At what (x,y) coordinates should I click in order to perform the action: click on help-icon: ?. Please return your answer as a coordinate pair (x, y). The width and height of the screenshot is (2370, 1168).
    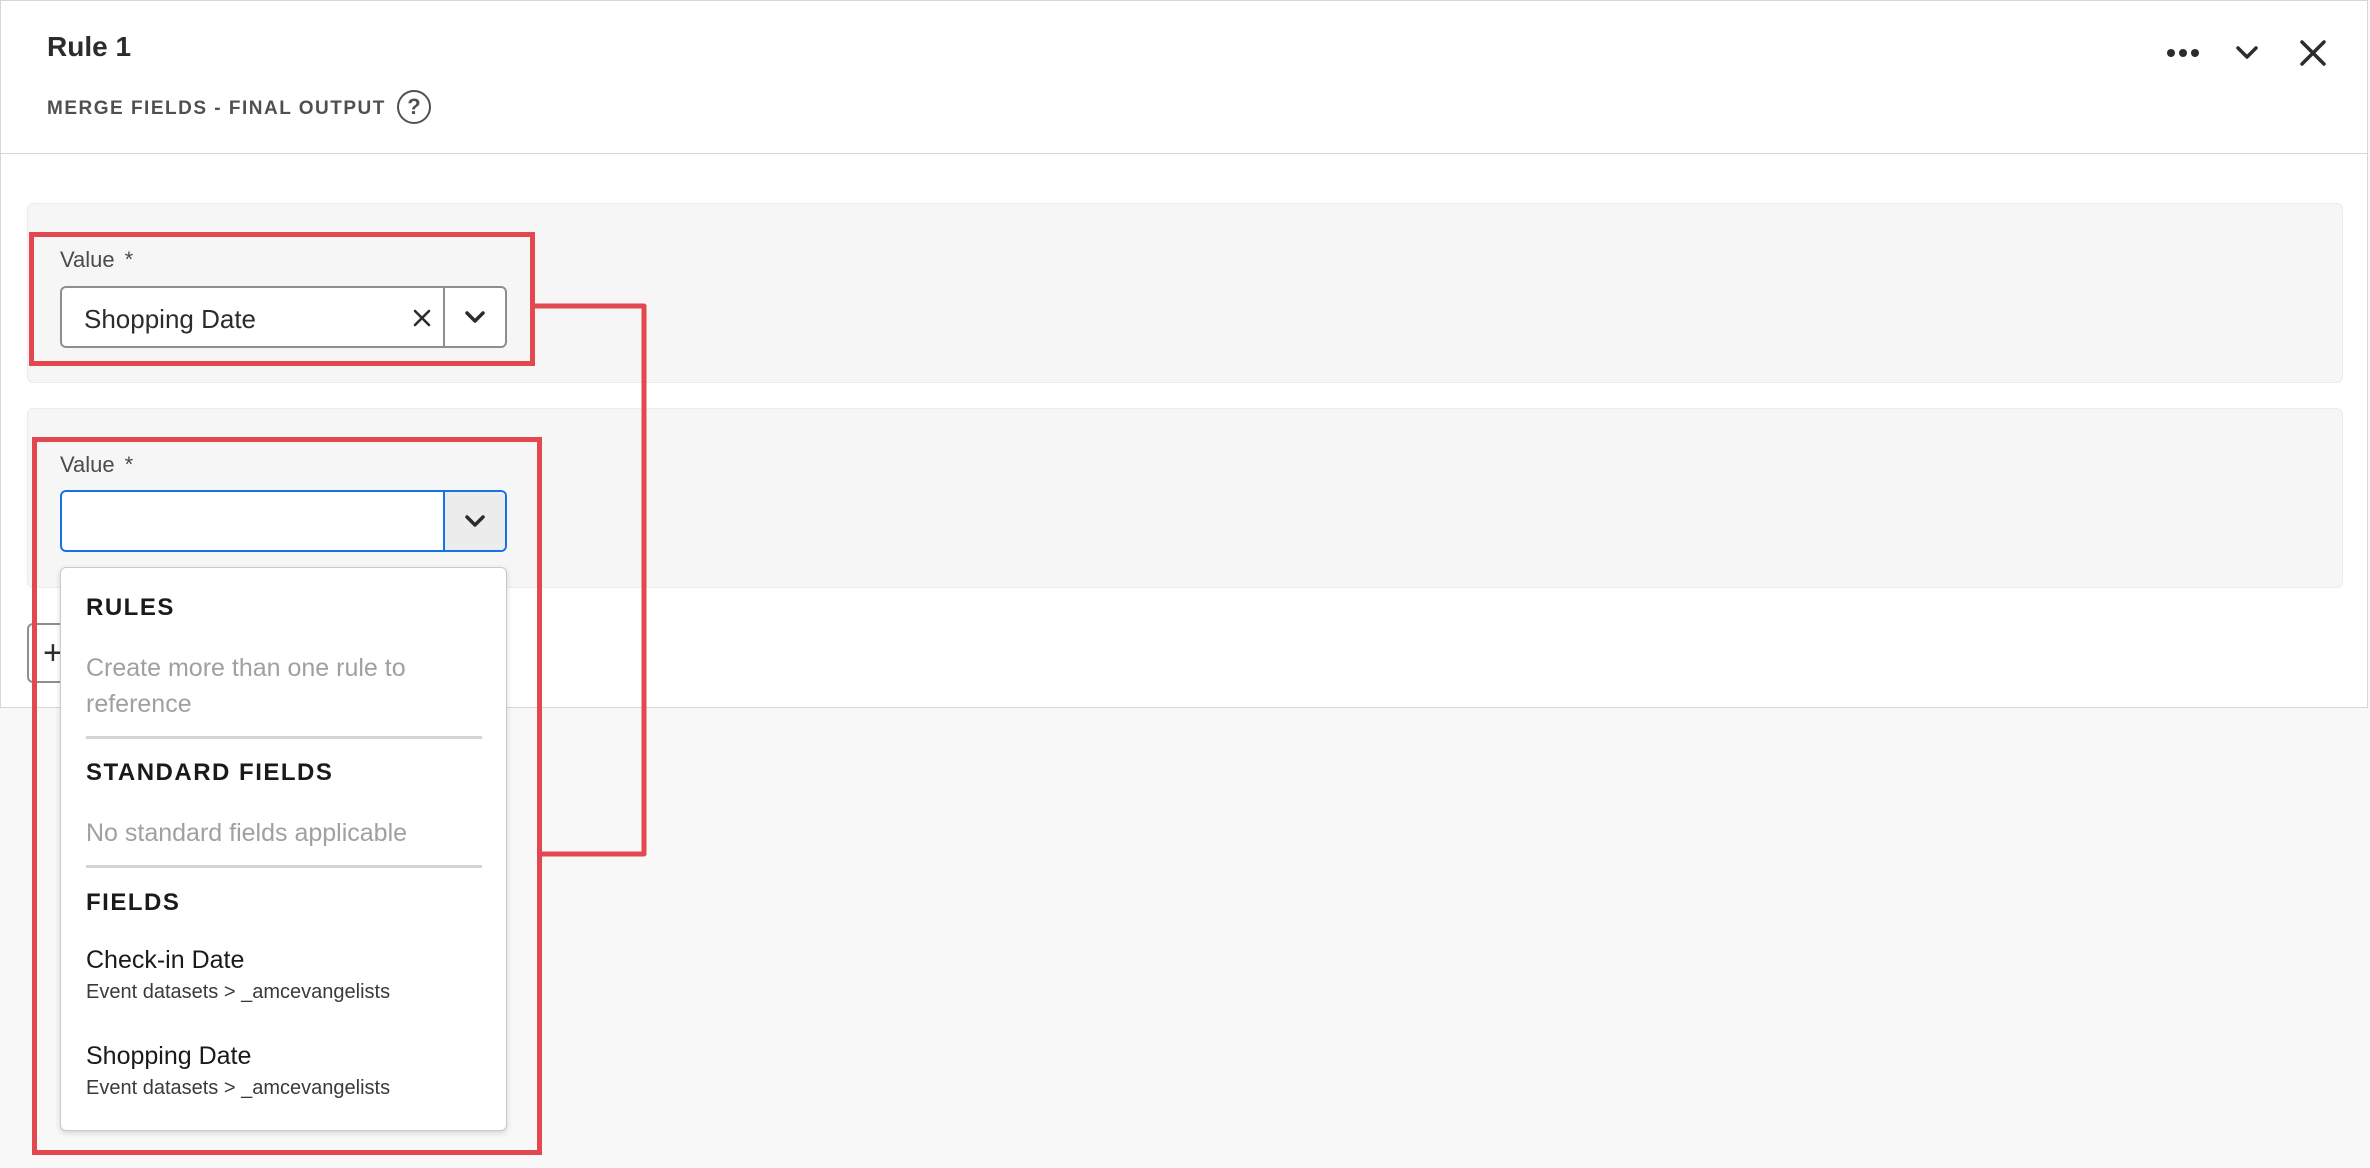
    Looking at the image, I should click on (414, 107).